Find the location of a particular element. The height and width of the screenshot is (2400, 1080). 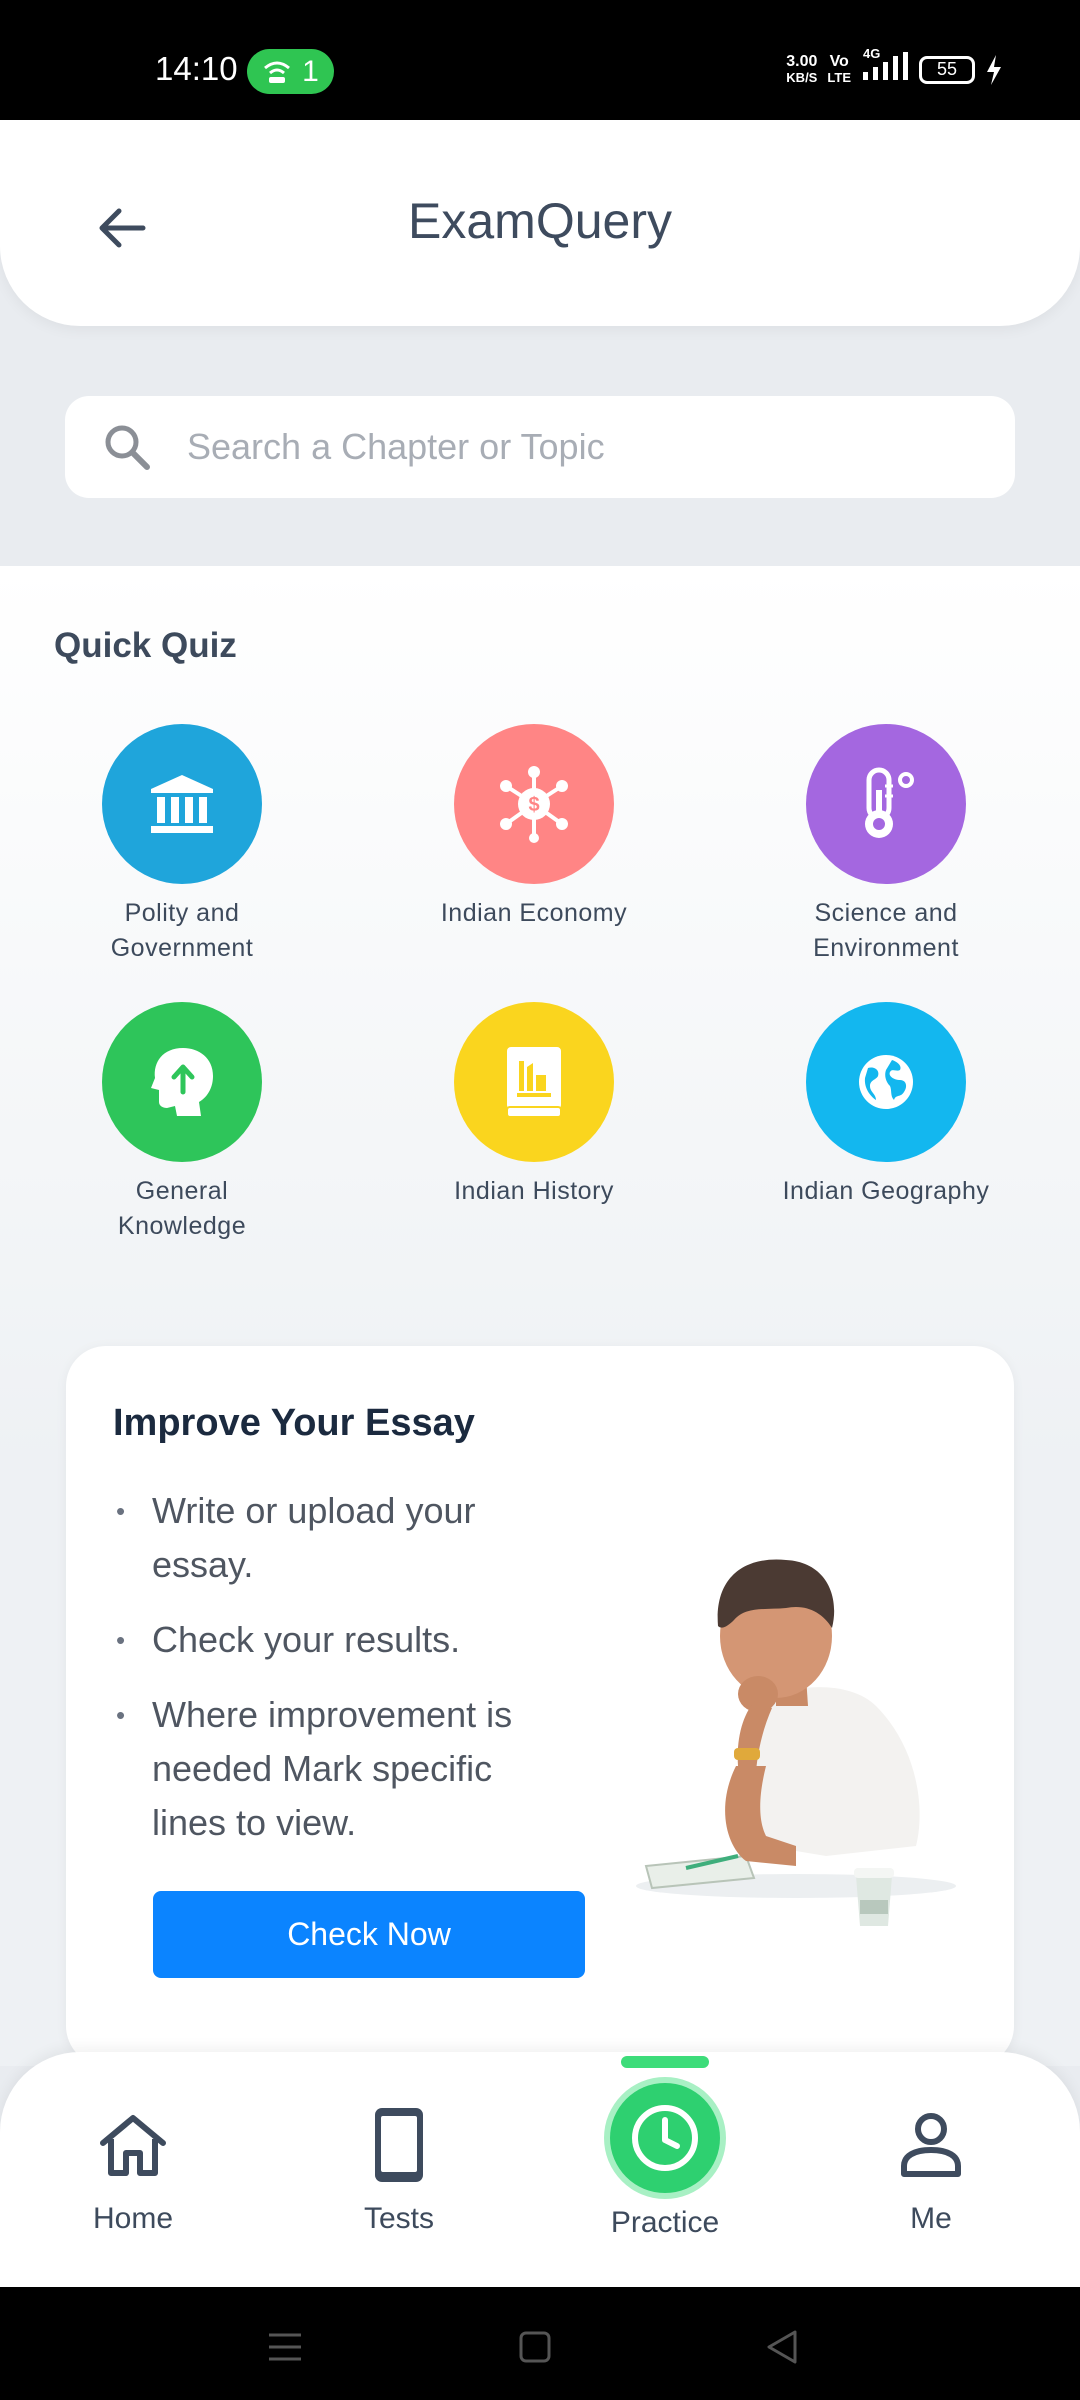

nav-item-me: Me is located at coordinates (931, 2168).